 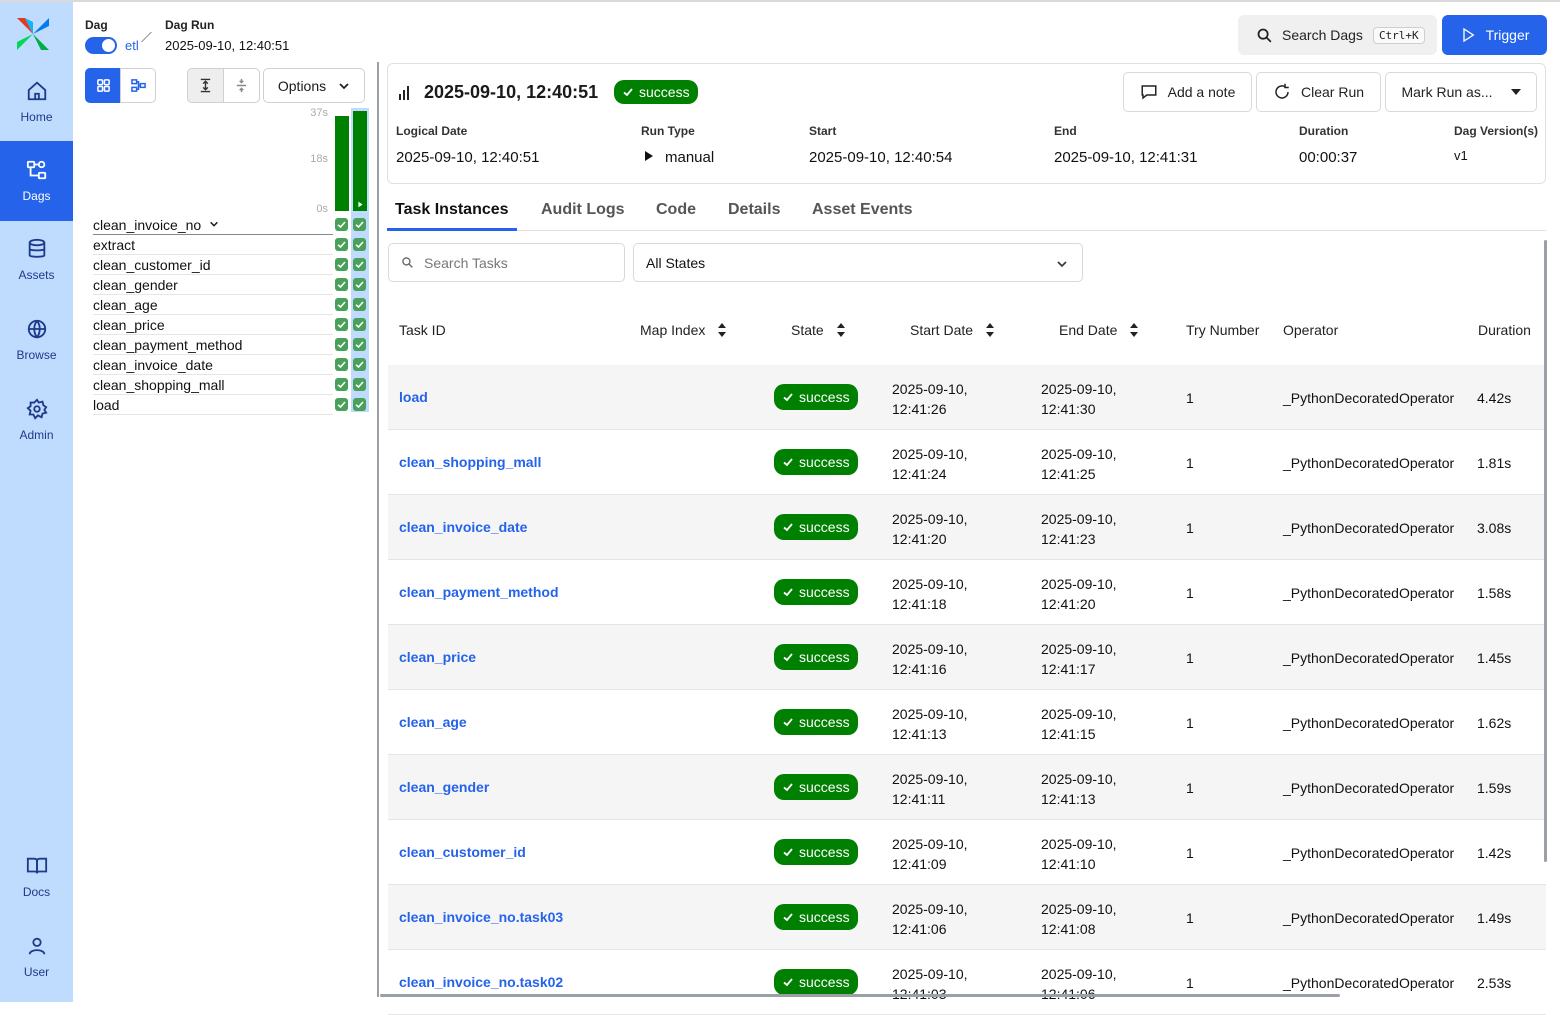 I want to click on column-header-task-id: Task ID, so click(x=422, y=330).